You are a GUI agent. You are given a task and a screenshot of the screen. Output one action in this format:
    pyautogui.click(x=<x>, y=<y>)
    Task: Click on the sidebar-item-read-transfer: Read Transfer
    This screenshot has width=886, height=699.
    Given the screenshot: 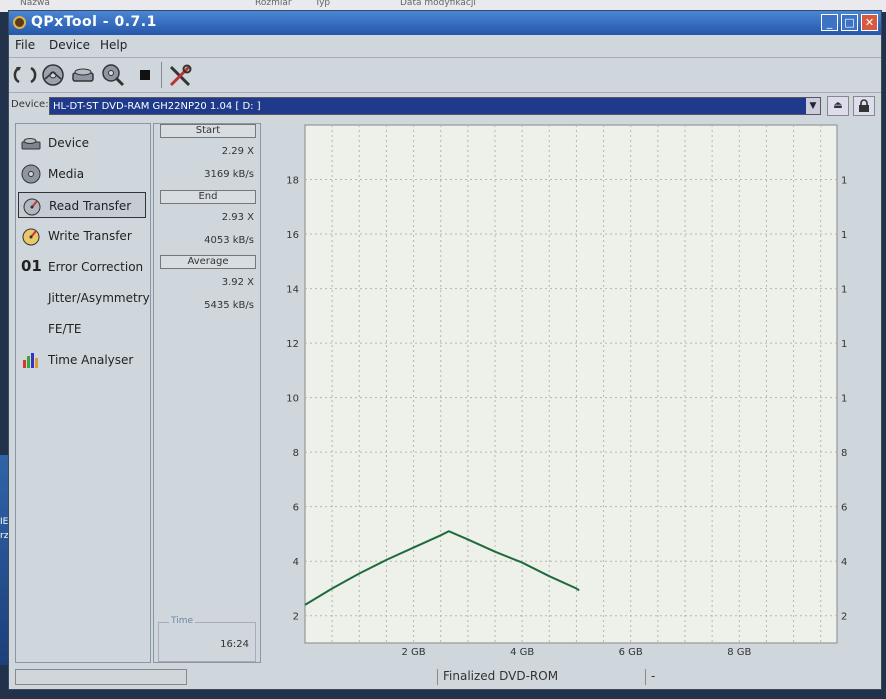 What is the action you would take?
    pyautogui.click(x=82, y=205)
    